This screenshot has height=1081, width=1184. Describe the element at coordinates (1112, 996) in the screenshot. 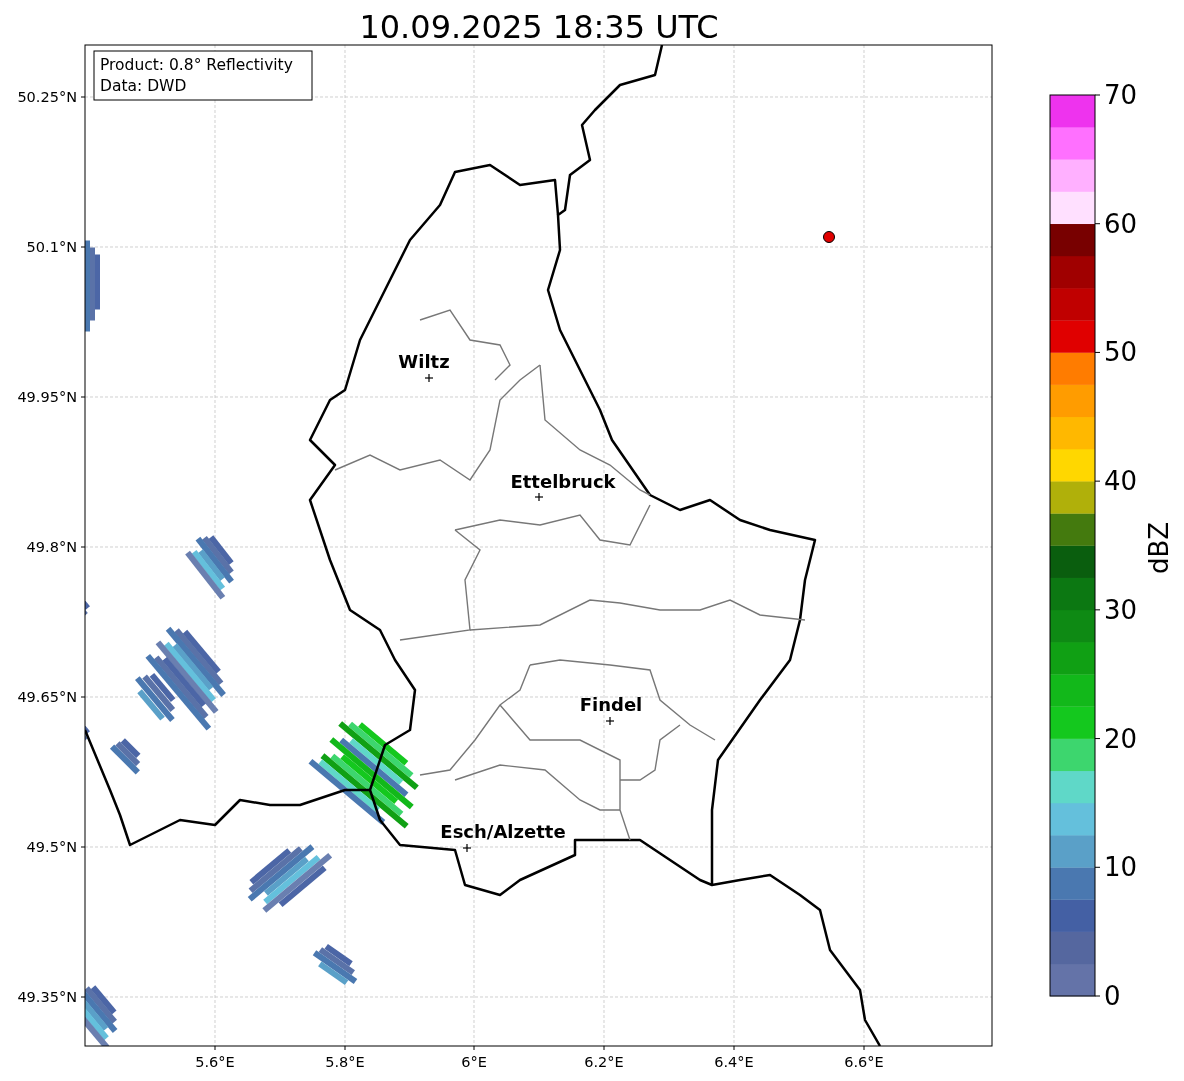

I see `scale-label: 0` at that location.